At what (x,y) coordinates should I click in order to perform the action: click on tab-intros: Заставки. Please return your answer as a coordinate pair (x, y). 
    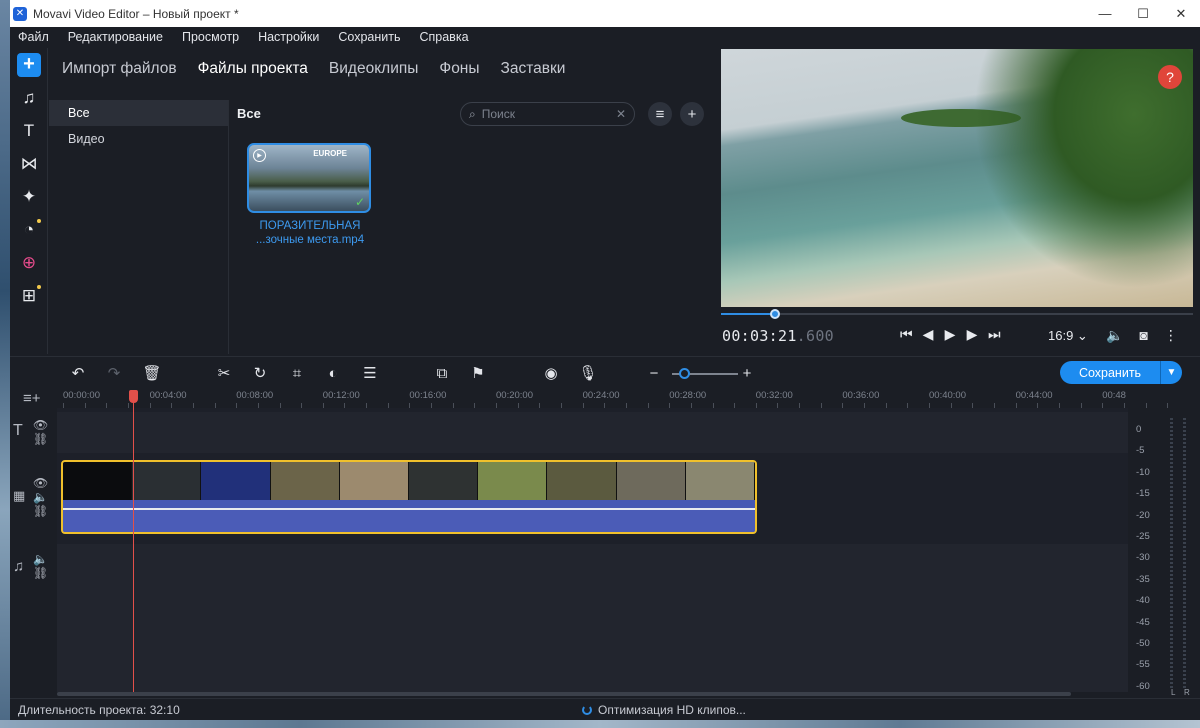
    Looking at the image, I should click on (533, 69).